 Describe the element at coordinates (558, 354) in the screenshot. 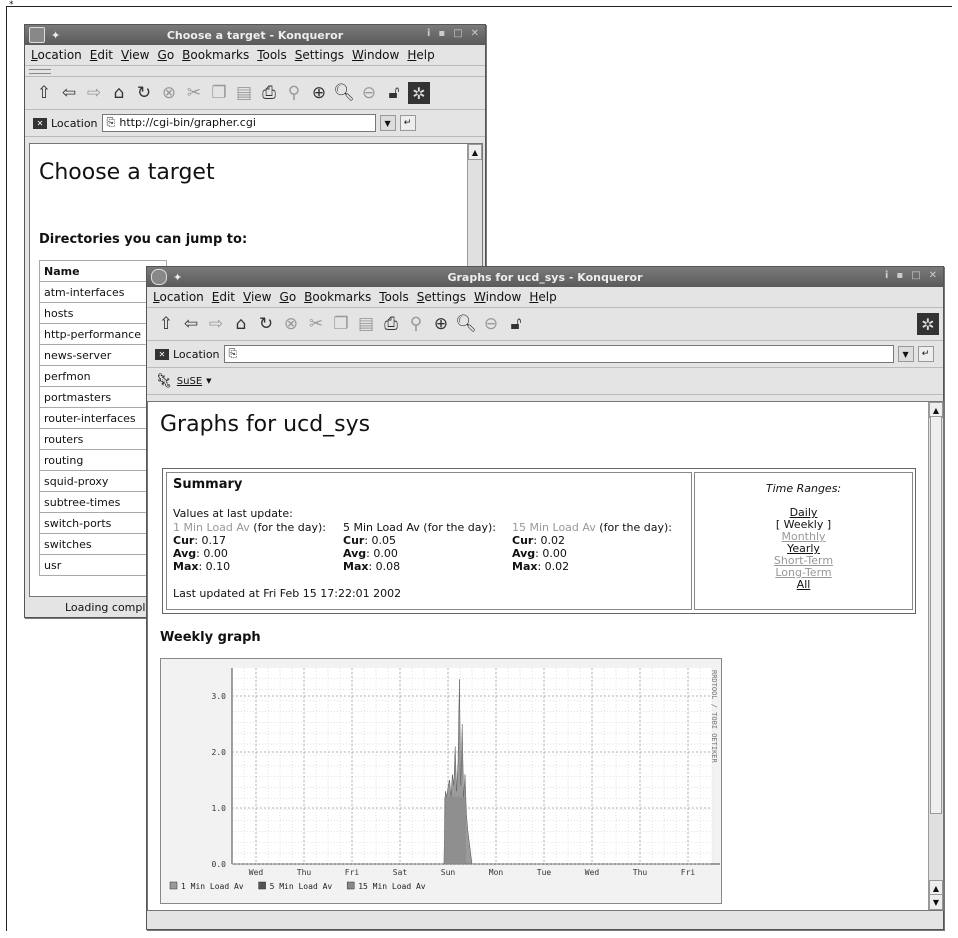

I see `location-input: ⎘` at that location.